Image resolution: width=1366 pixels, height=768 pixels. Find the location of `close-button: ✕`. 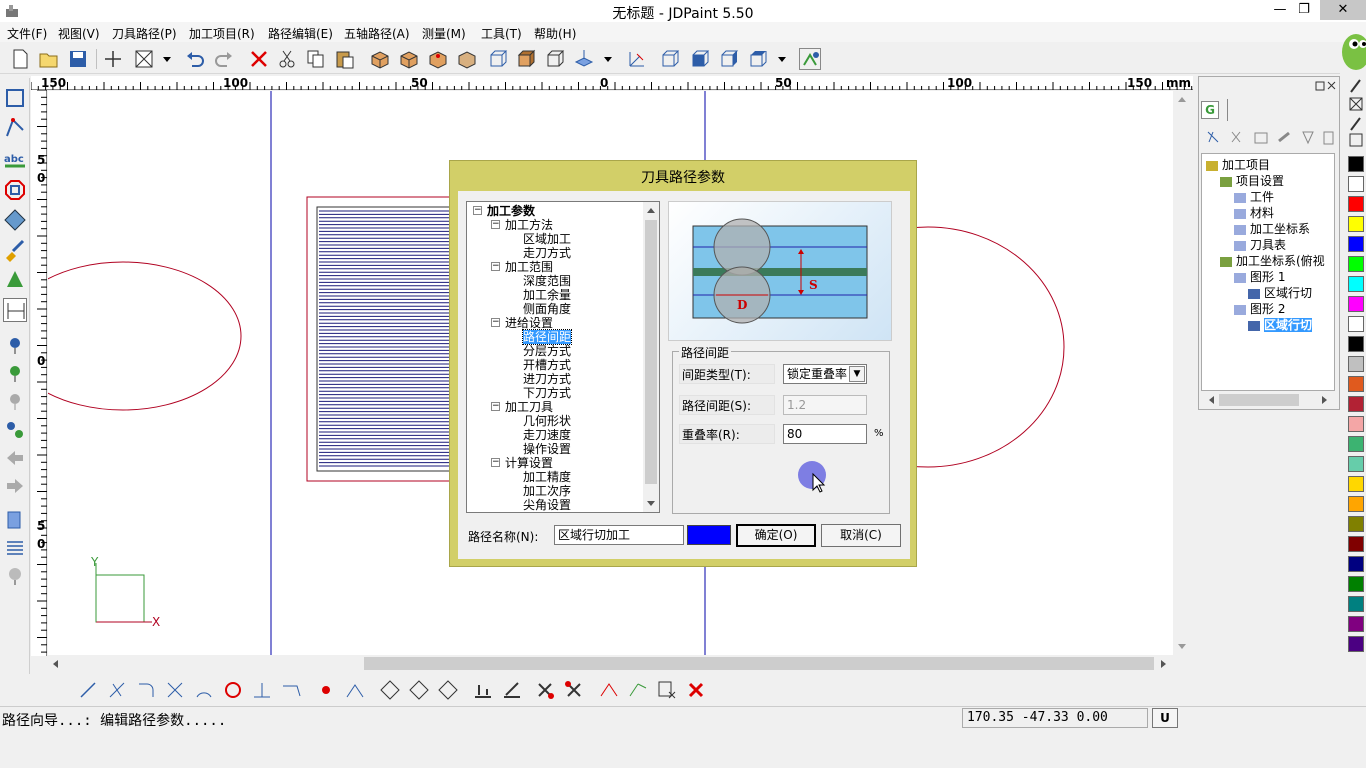

close-button: ✕ is located at coordinates (1343, 10).